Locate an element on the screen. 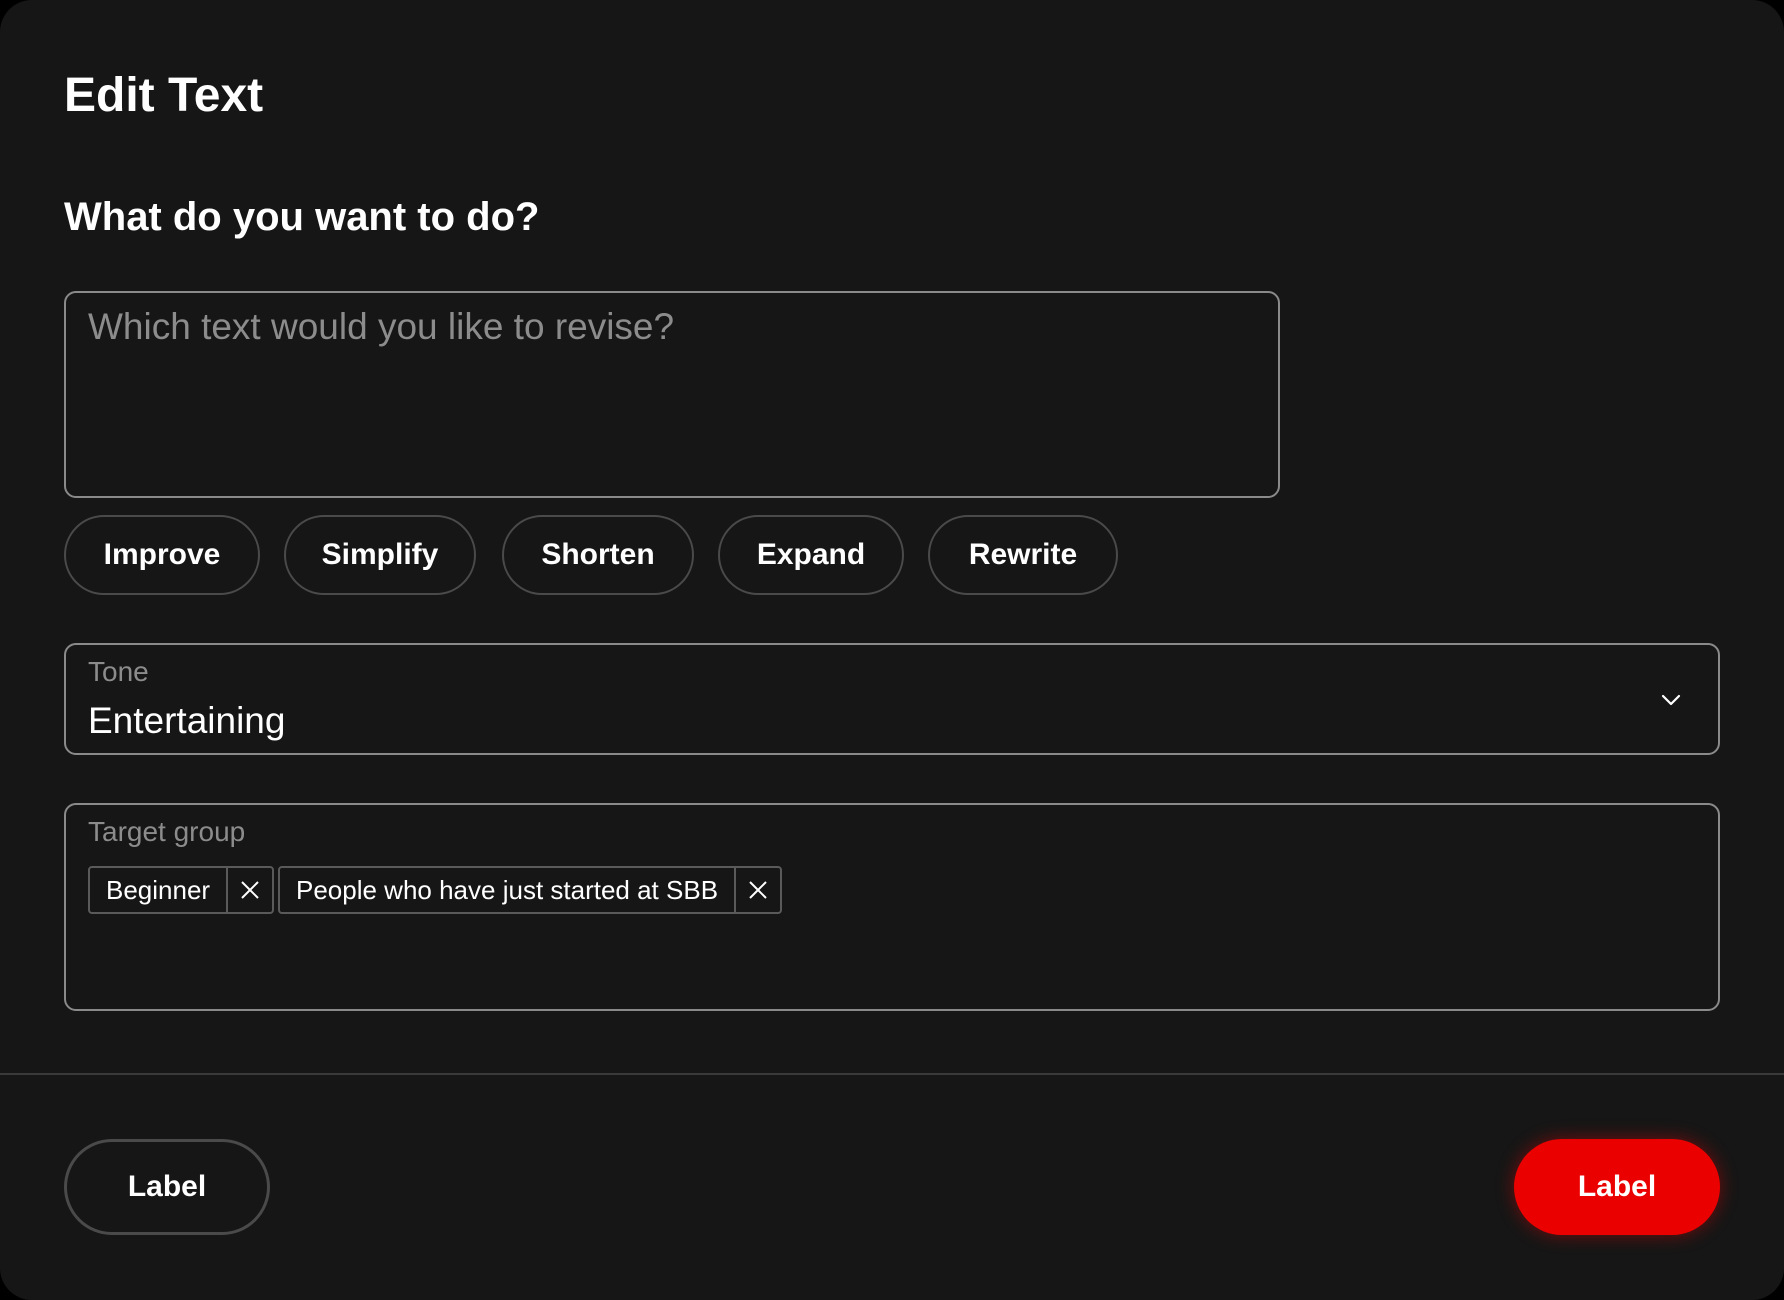 The height and width of the screenshot is (1300, 1784). tone-label: Tone is located at coordinates (118, 671).